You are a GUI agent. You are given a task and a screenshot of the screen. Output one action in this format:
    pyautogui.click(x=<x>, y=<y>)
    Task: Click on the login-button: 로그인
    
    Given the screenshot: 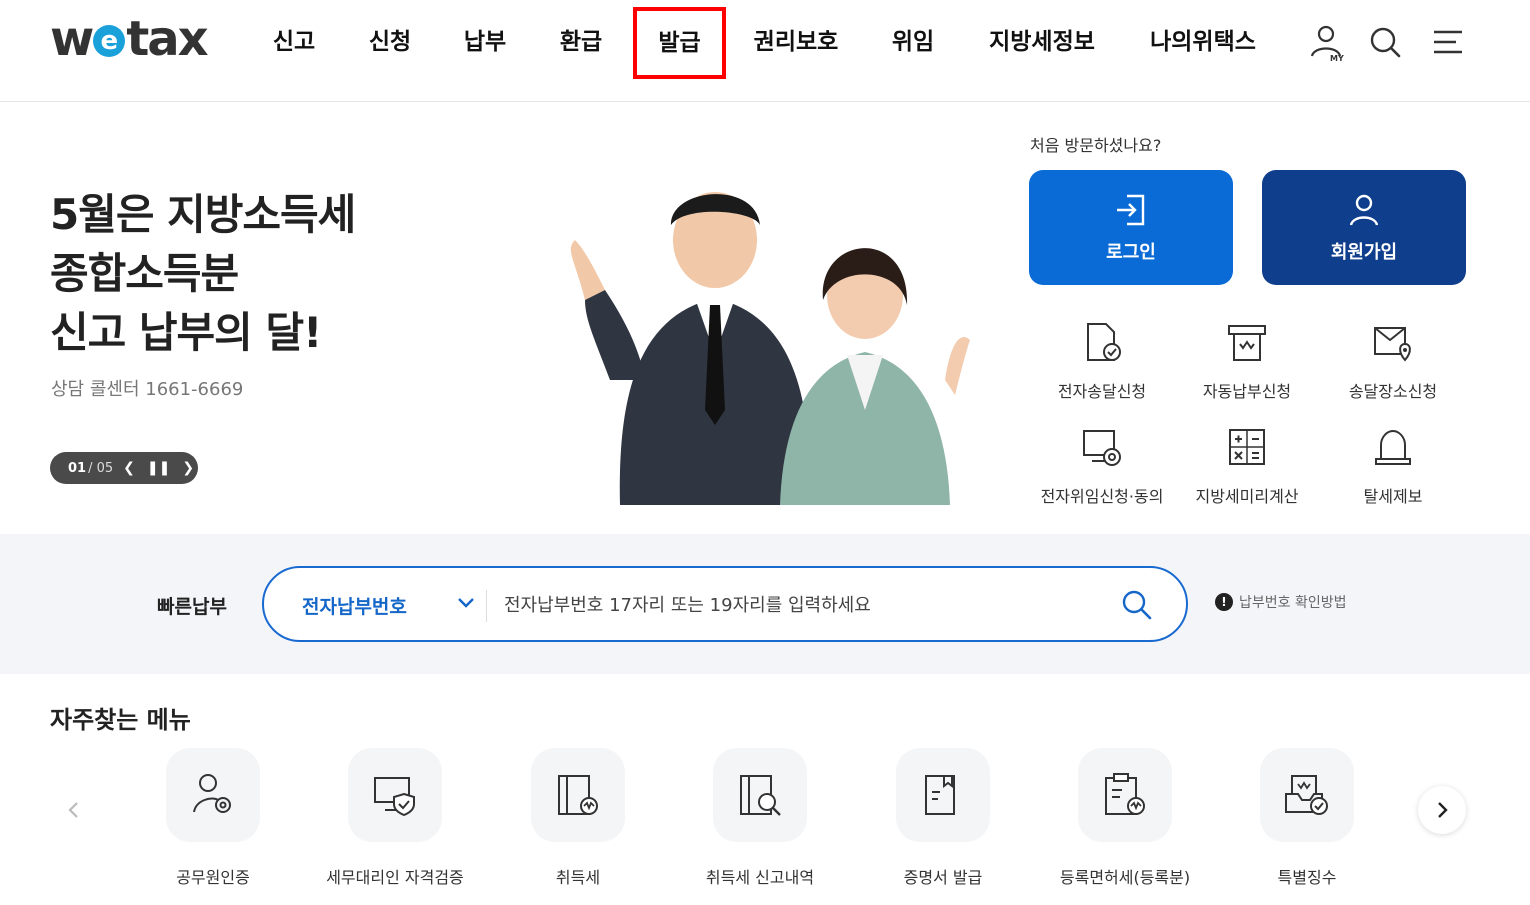 What is the action you would take?
    pyautogui.click(x=1131, y=227)
    